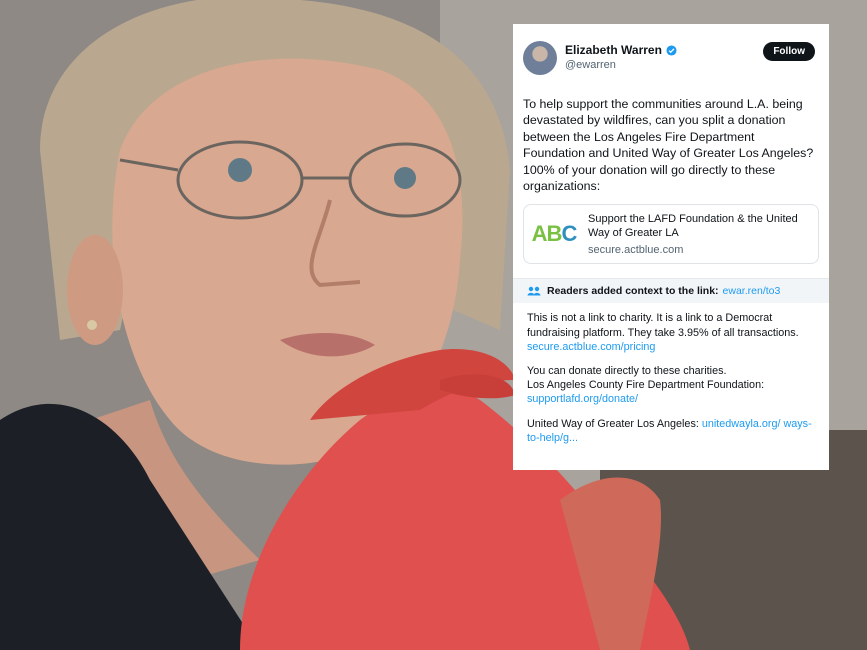  What do you see at coordinates (671, 50) in the screenshot?
I see `verified-badge-icon` at bounding box center [671, 50].